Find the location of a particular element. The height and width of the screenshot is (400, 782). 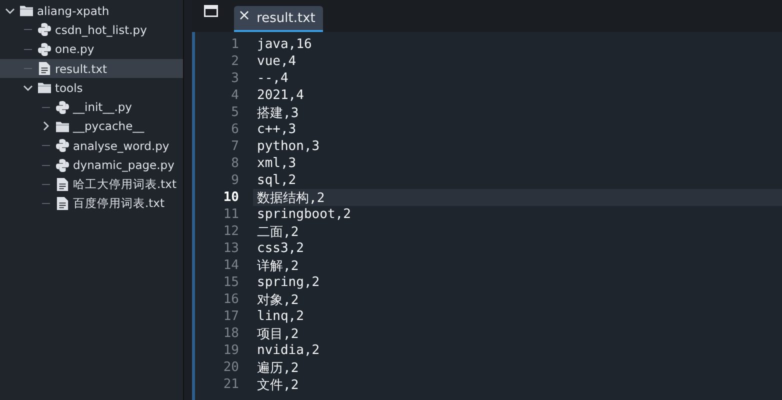

code-line: 搭建,3 is located at coordinates (278, 112).